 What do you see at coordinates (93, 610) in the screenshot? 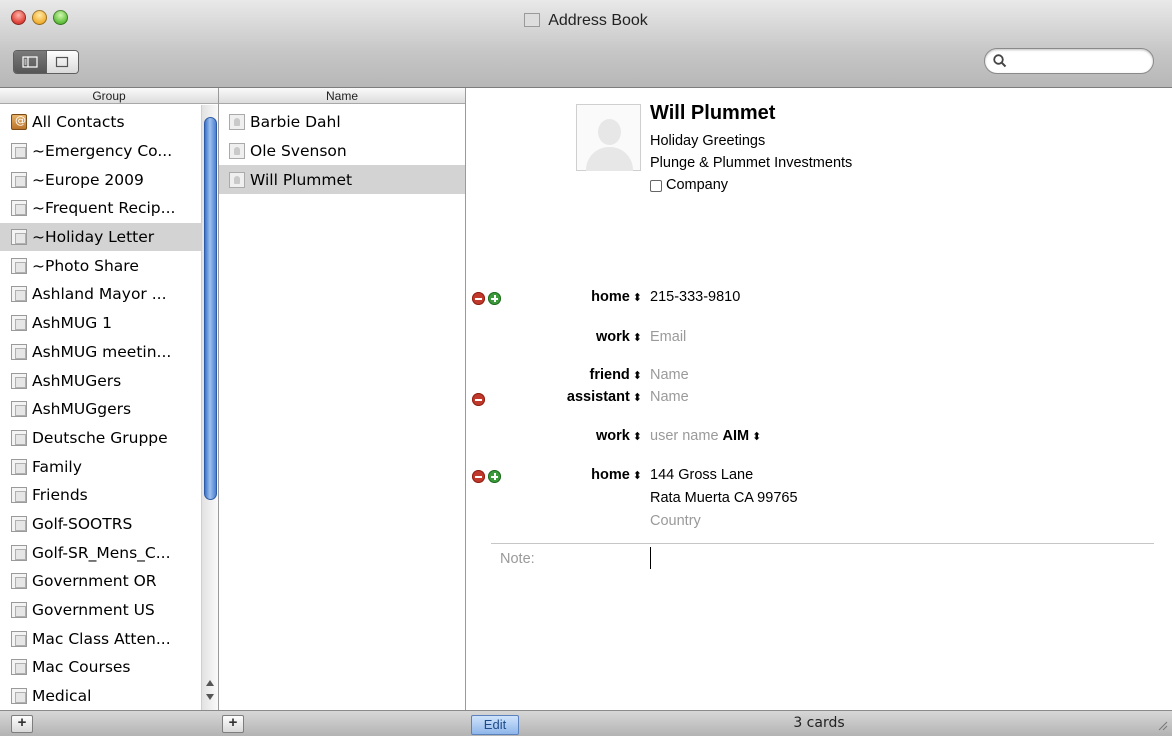
I see `group-item-label: Government US` at bounding box center [93, 610].